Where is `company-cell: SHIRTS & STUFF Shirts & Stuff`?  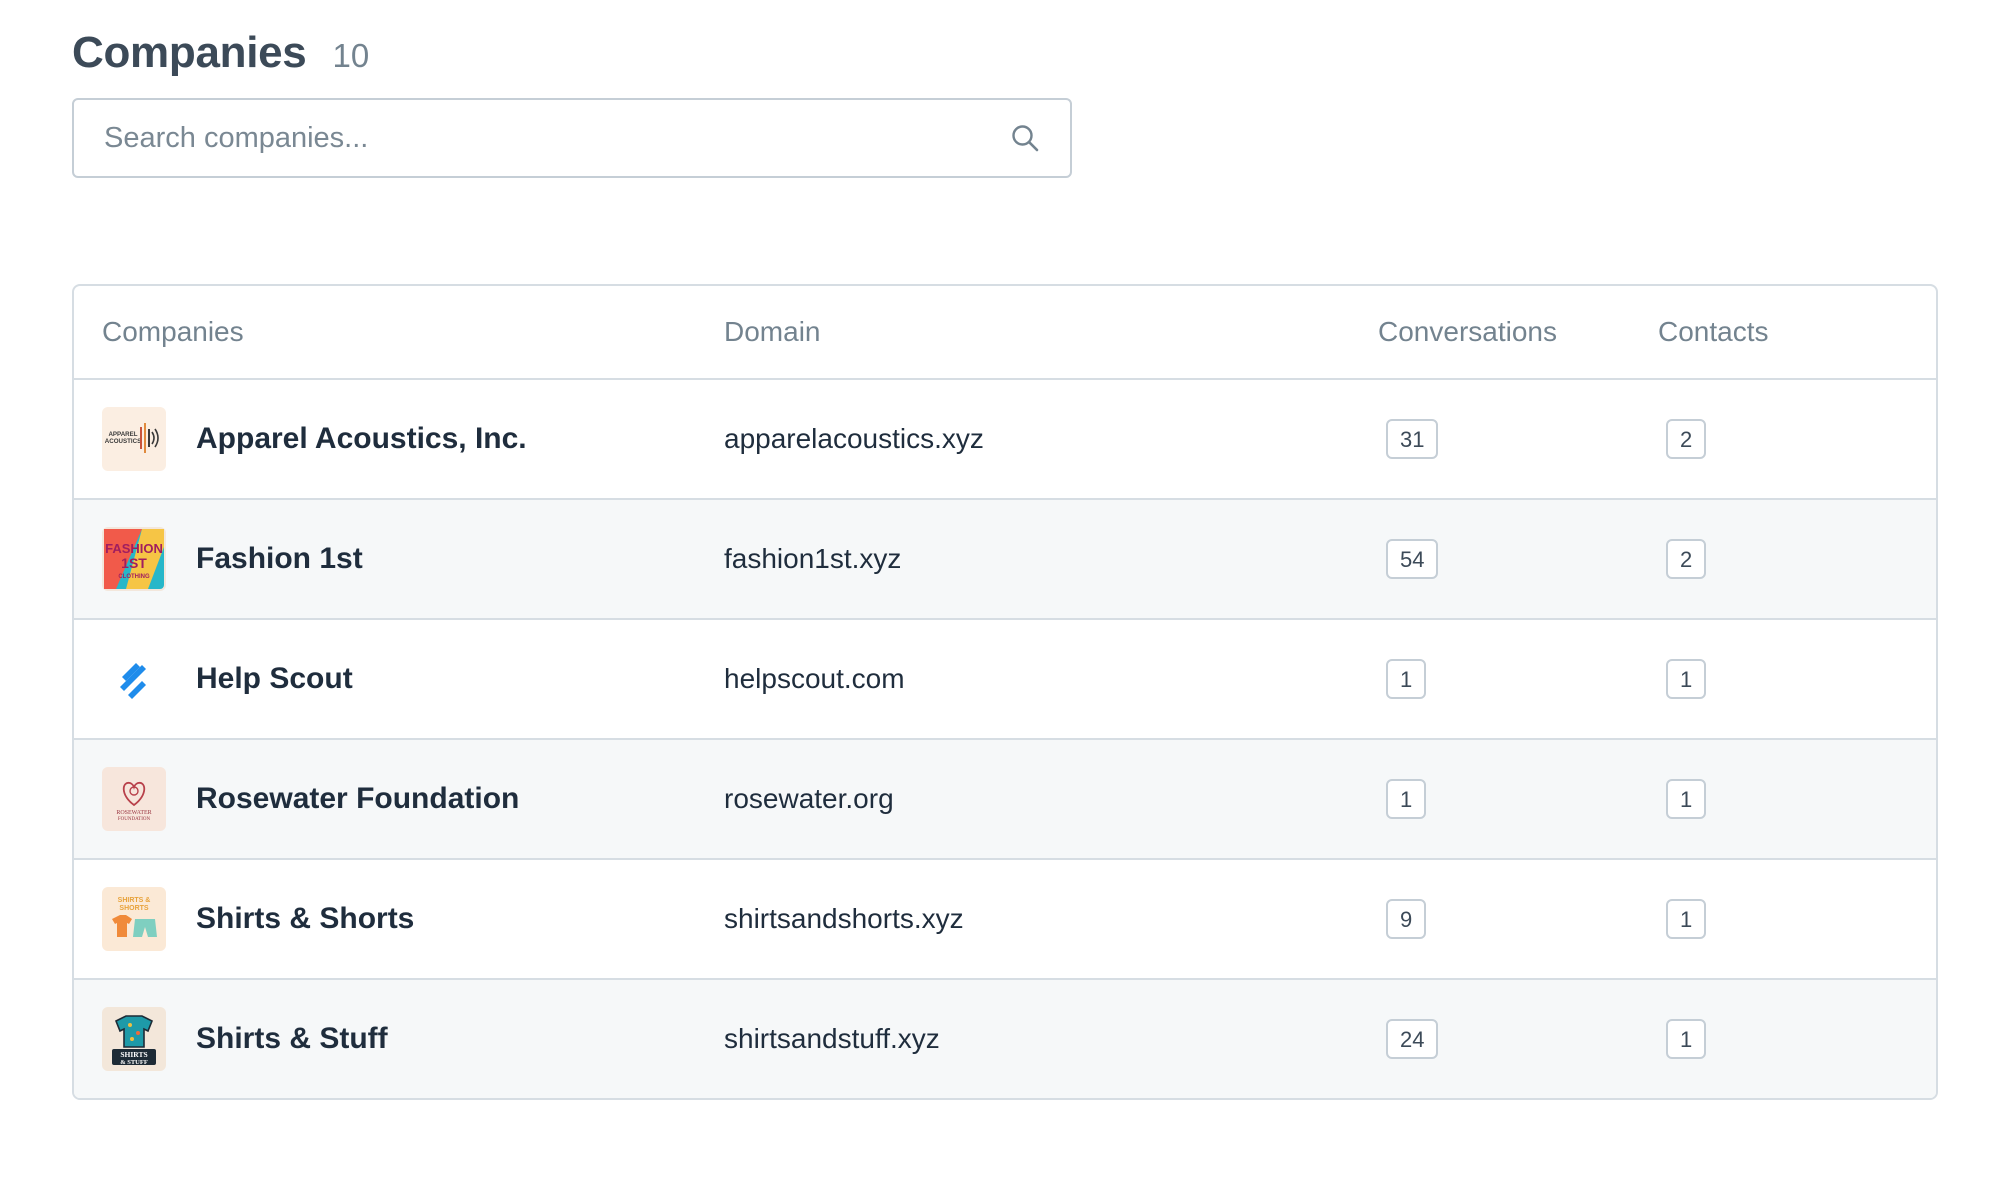
company-cell: SHIRTS & STUFF Shirts & Stuff is located at coordinates (399, 1039).